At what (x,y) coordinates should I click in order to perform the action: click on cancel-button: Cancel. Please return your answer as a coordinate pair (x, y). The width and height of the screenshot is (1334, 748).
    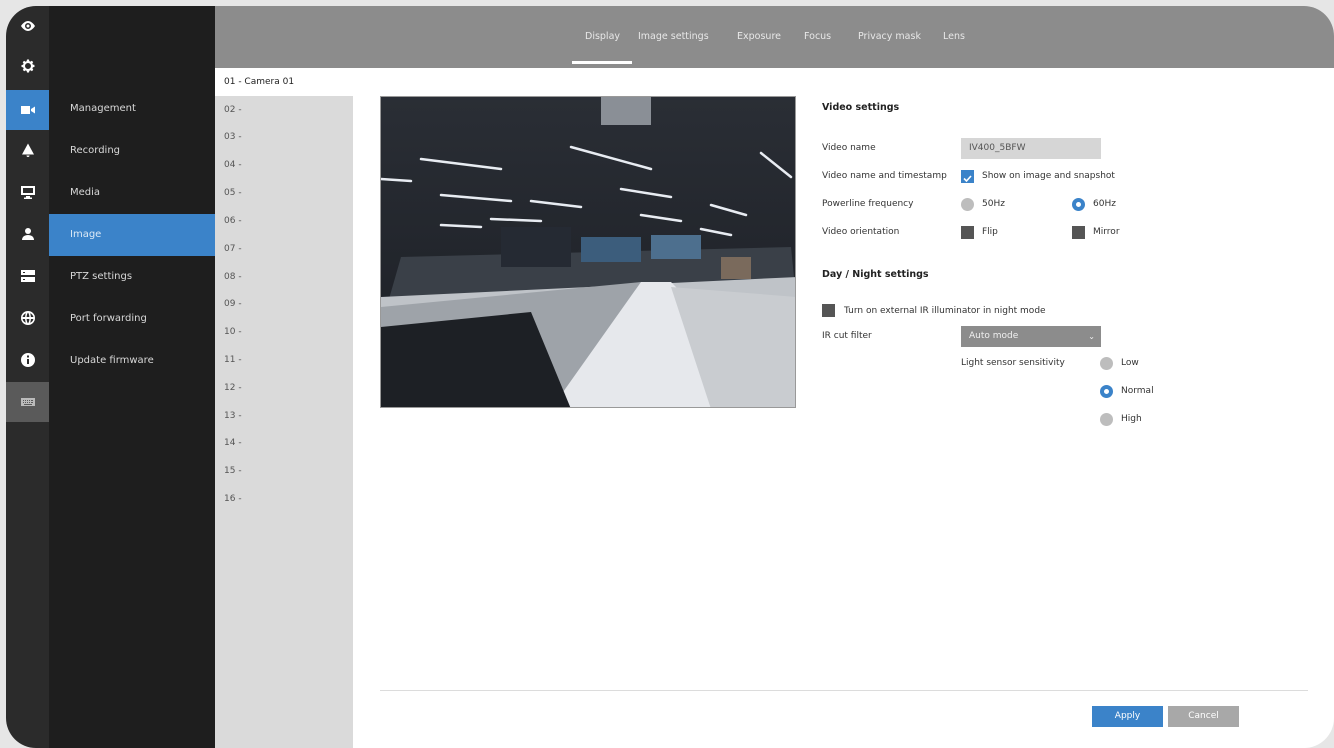
    Looking at the image, I should click on (1203, 716).